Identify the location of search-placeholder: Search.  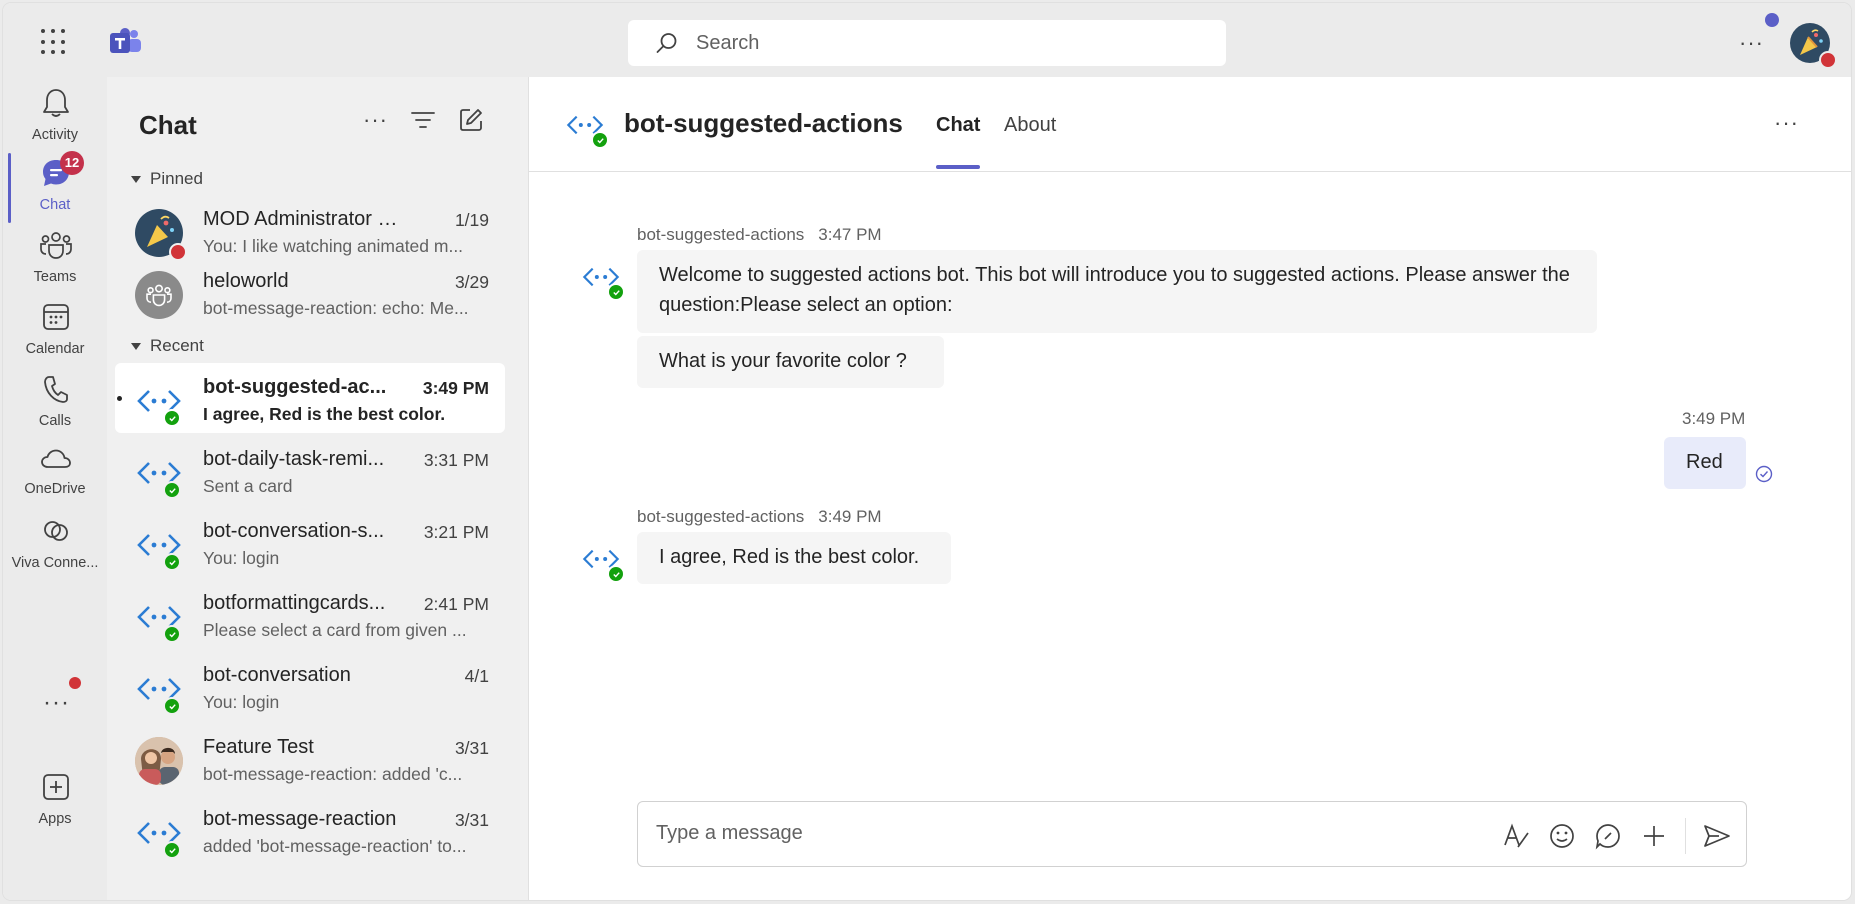
(728, 42).